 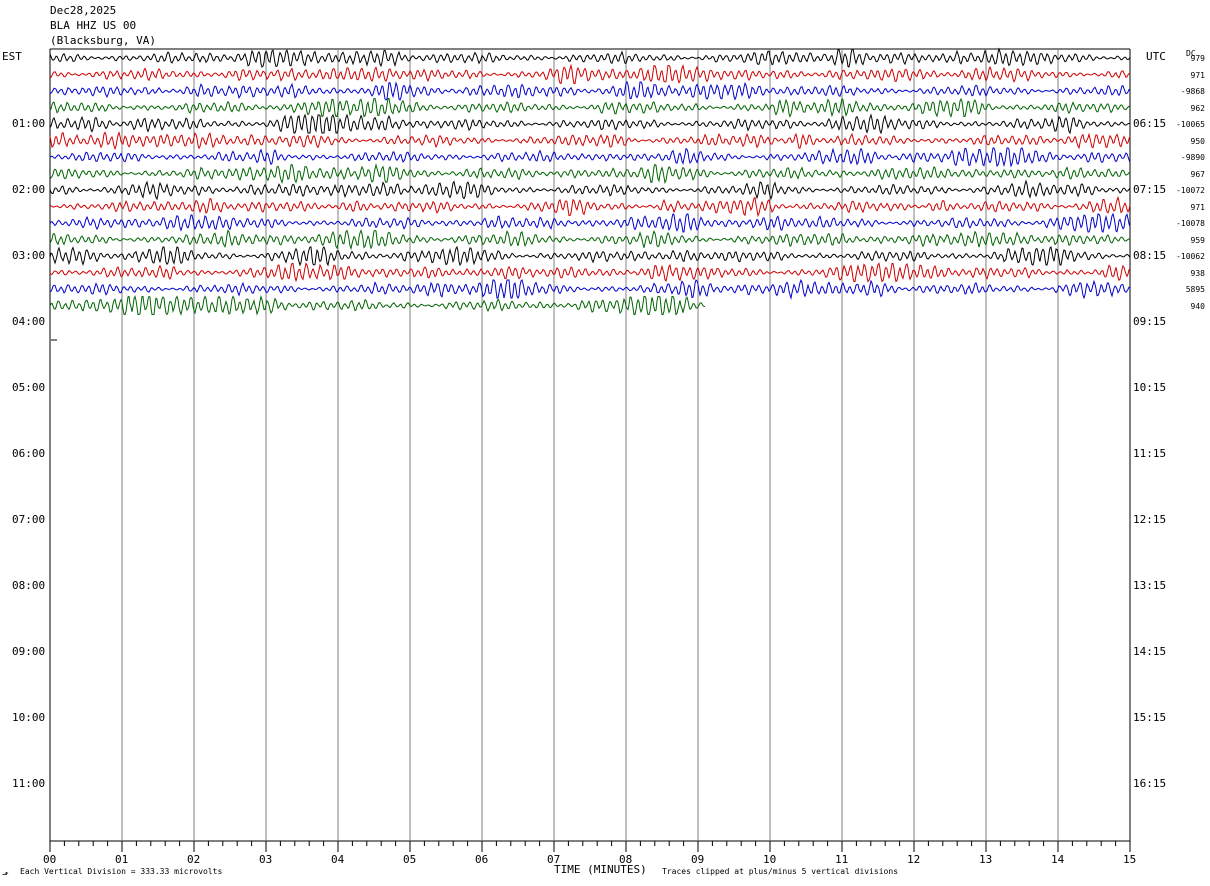 What do you see at coordinates (122, 859) in the screenshot?
I see `x-tick-label: 01` at bounding box center [122, 859].